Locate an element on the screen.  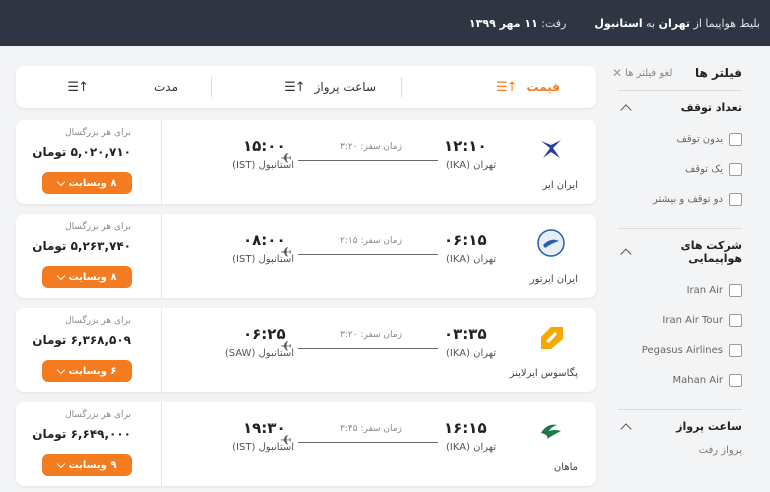
stops-section-header: تعداد توقف is located at coordinates (680, 111).